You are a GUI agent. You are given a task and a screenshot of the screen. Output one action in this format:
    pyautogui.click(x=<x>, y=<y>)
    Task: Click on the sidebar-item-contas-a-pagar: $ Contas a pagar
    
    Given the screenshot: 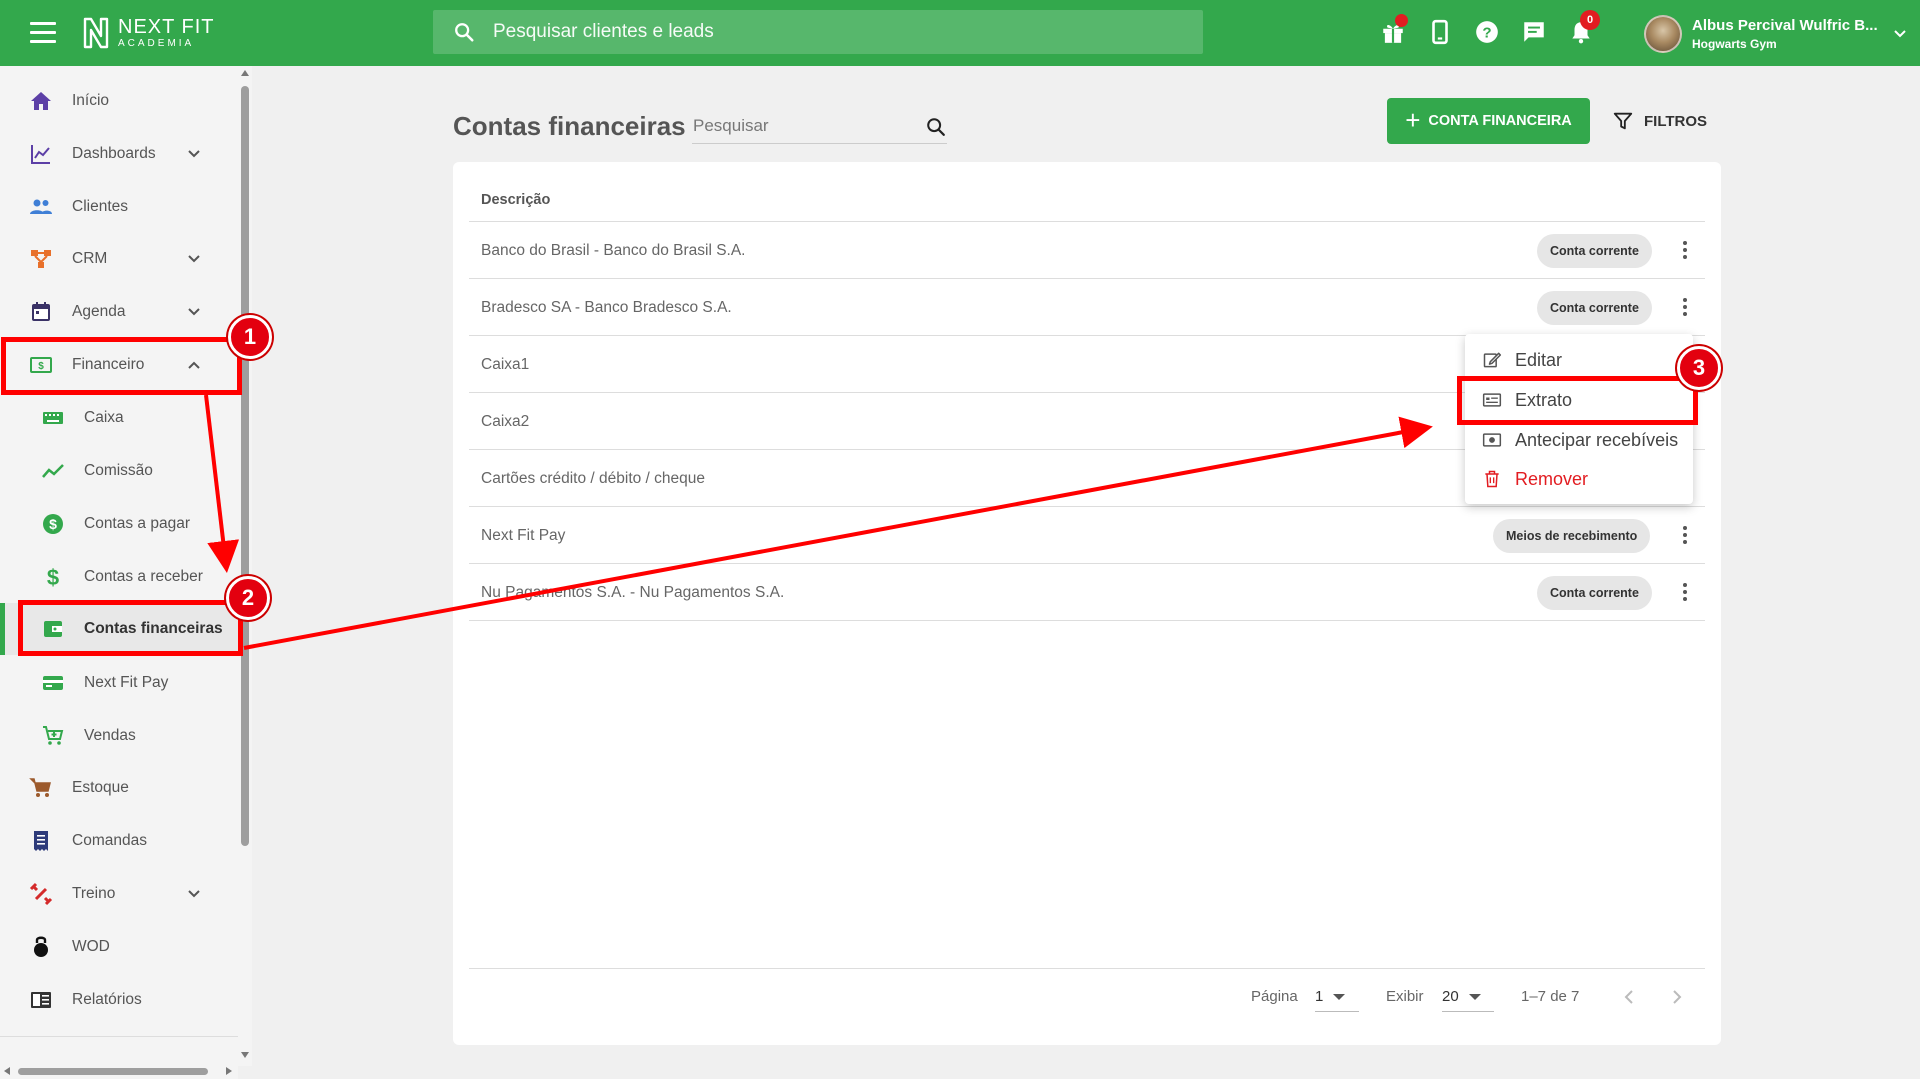 What is the action you would take?
    pyautogui.click(x=119, y=524)
    